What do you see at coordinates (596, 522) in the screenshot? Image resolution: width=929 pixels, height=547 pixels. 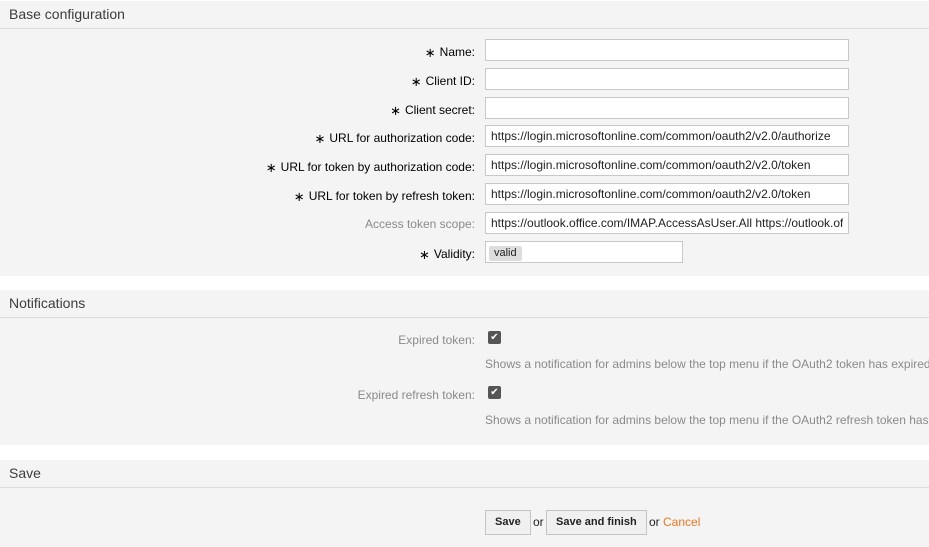 I see `save-and-finish-button: Save and finish` at bounding box center [596, 522].